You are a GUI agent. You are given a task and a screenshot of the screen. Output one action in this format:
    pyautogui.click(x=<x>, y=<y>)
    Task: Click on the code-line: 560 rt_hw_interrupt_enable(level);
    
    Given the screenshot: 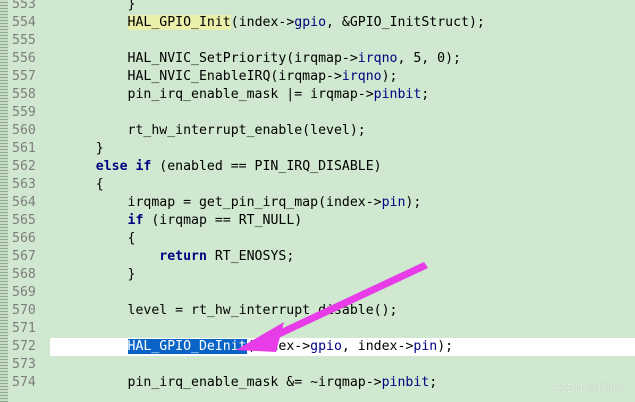 What is the action you would take?
    pyautogui.click(x=321, y=131)
    